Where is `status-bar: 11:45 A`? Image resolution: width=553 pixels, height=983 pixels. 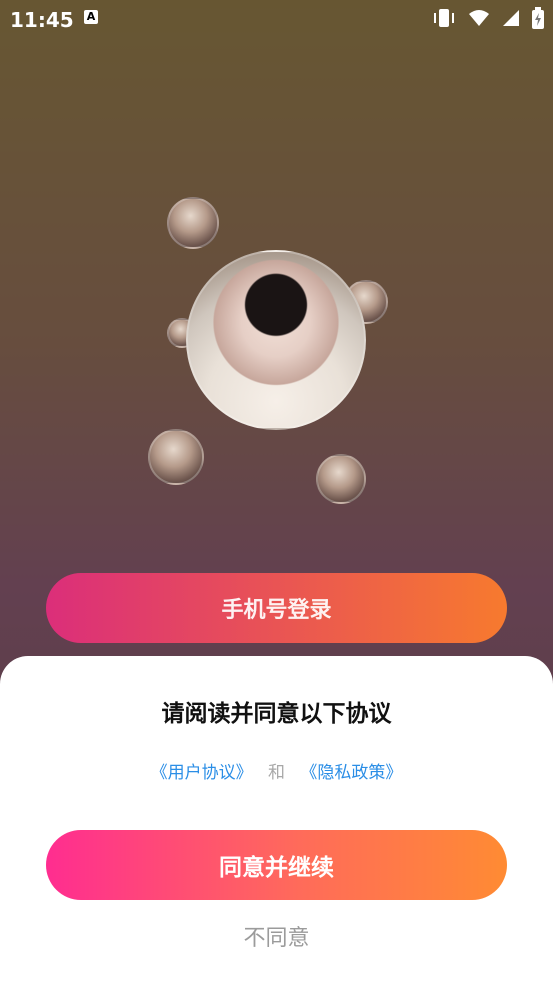 status-bar: 11:45 A is located at coordinates (276, 19).